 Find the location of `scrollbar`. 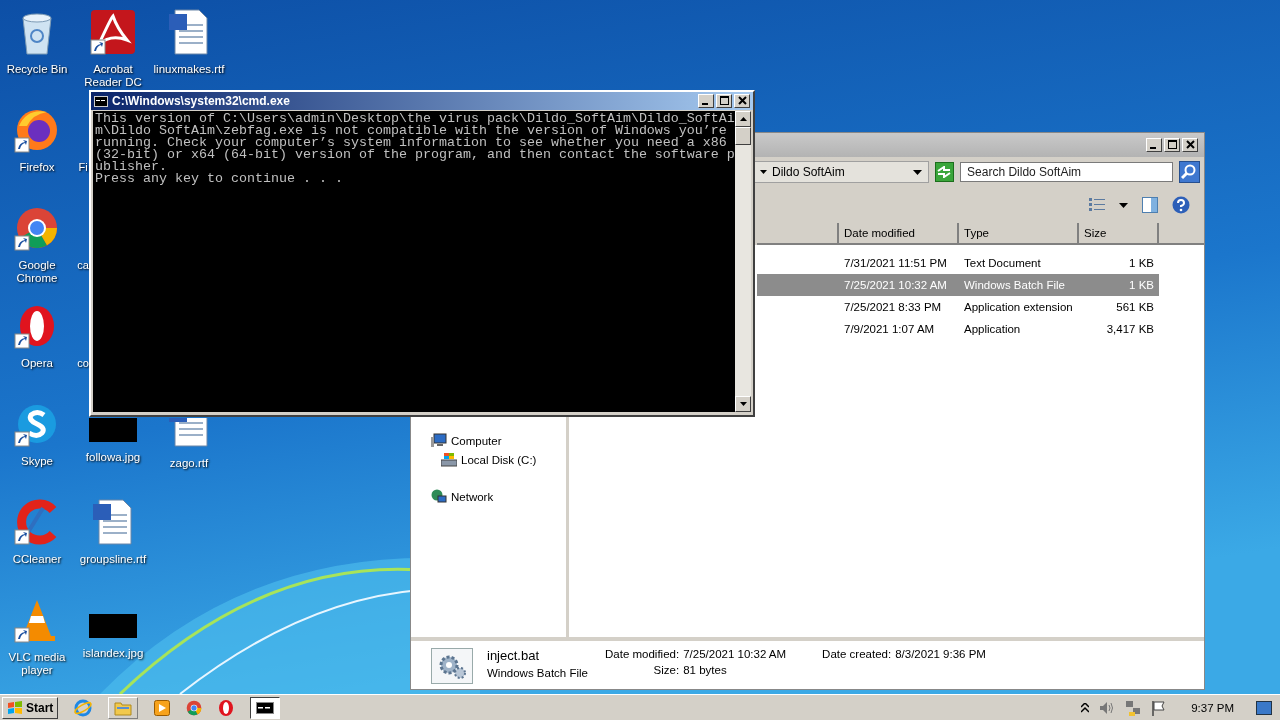

scrollbar is located at coordinates (743, 261).